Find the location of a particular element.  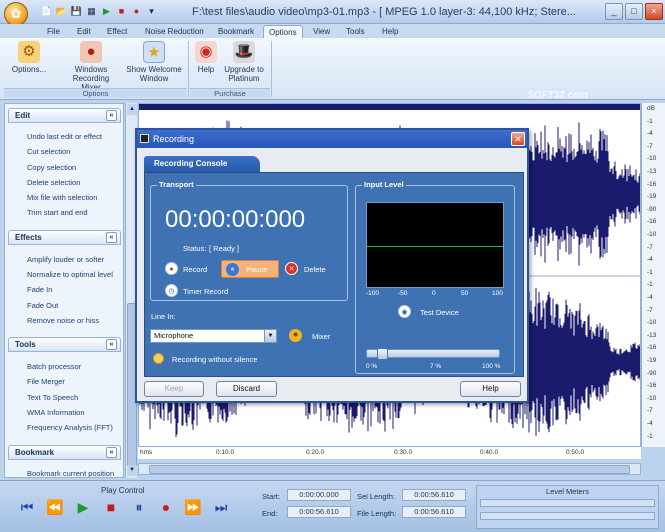

tools-section-header: Tools « is located at coordinates (64, 344).